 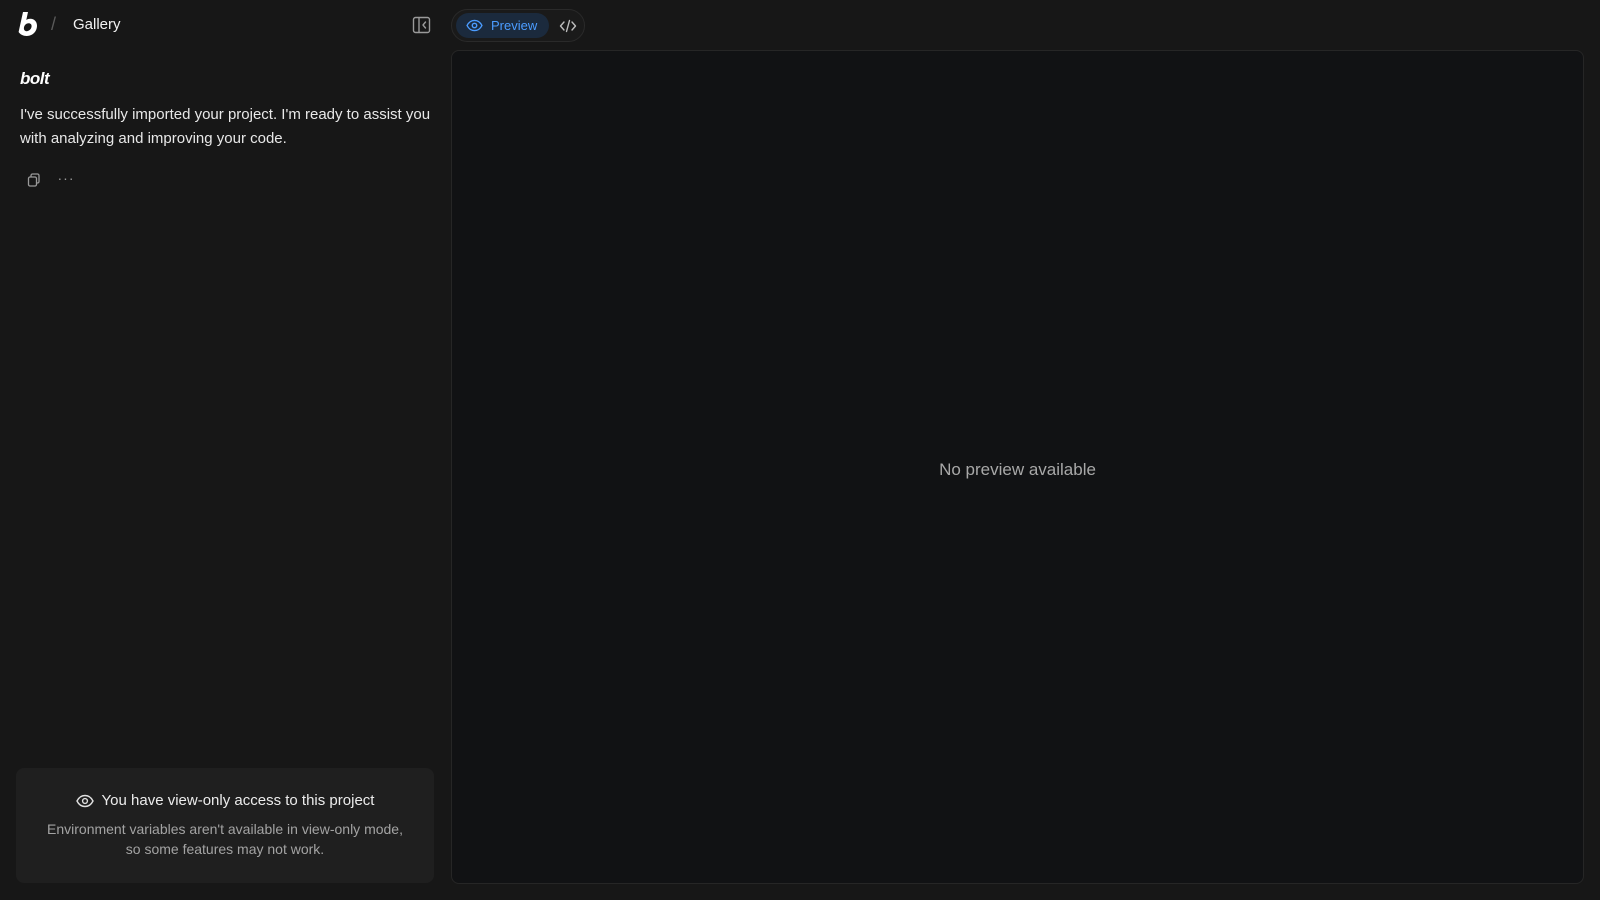 I want to click on tab-preview: Preview, so click(x=503, y=25).